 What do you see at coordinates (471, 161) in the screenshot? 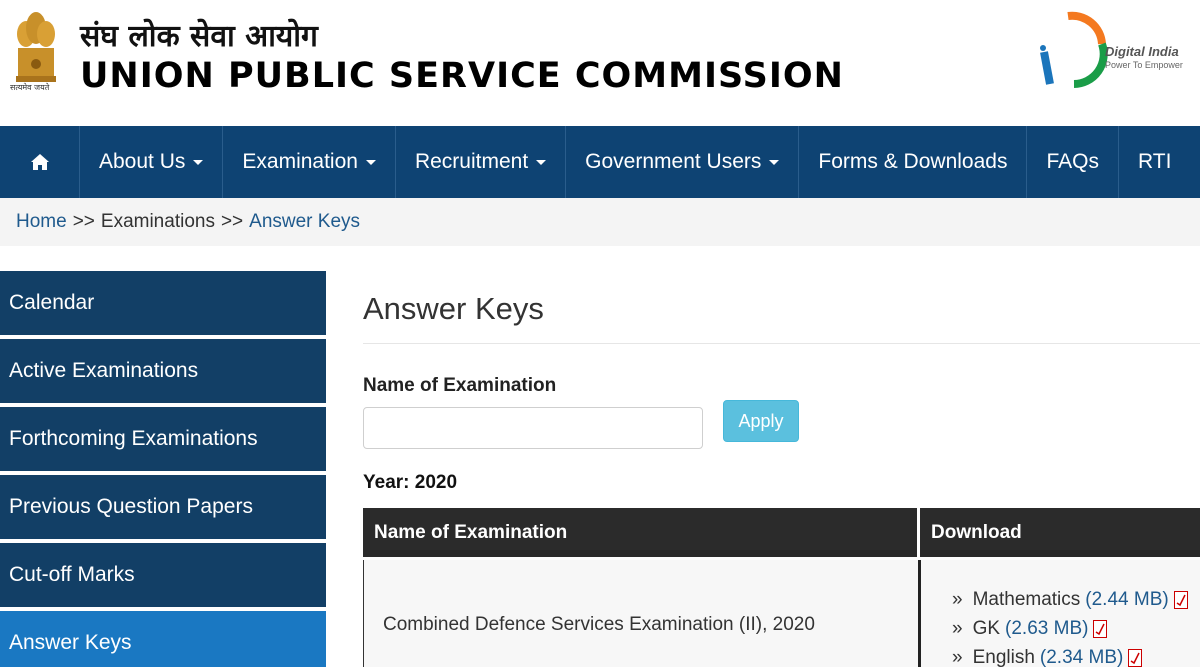
I see `nav-label: Recruitment` at bounding box center [471, 161].